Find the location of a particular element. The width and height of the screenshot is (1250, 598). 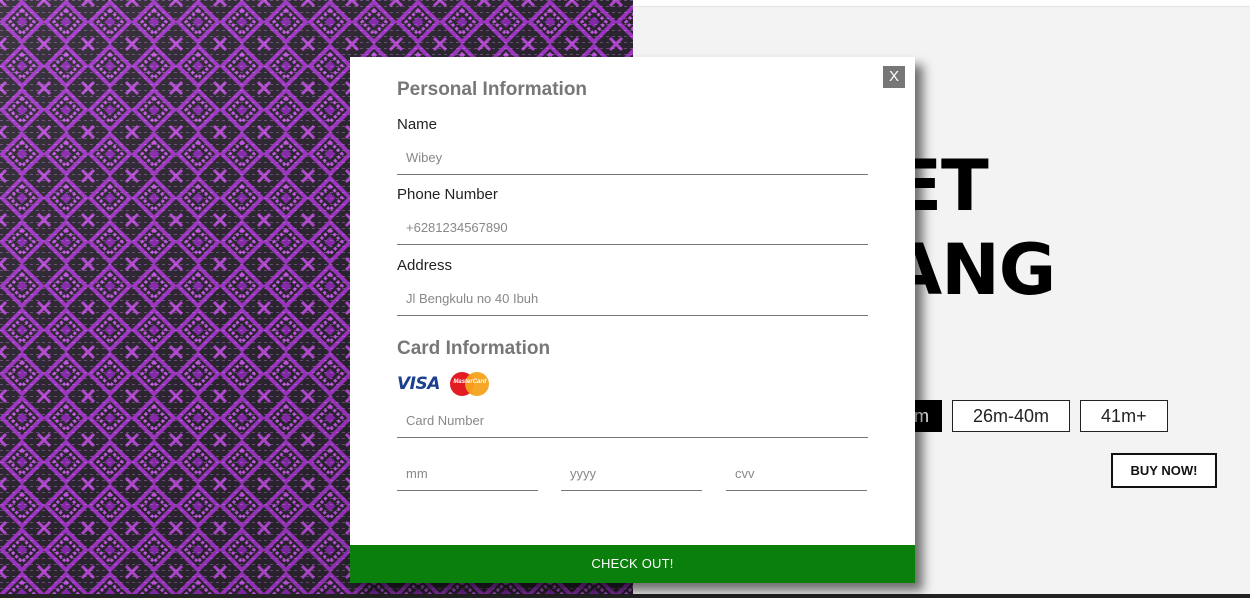

card-number-input is located at coordinates (632, 421).